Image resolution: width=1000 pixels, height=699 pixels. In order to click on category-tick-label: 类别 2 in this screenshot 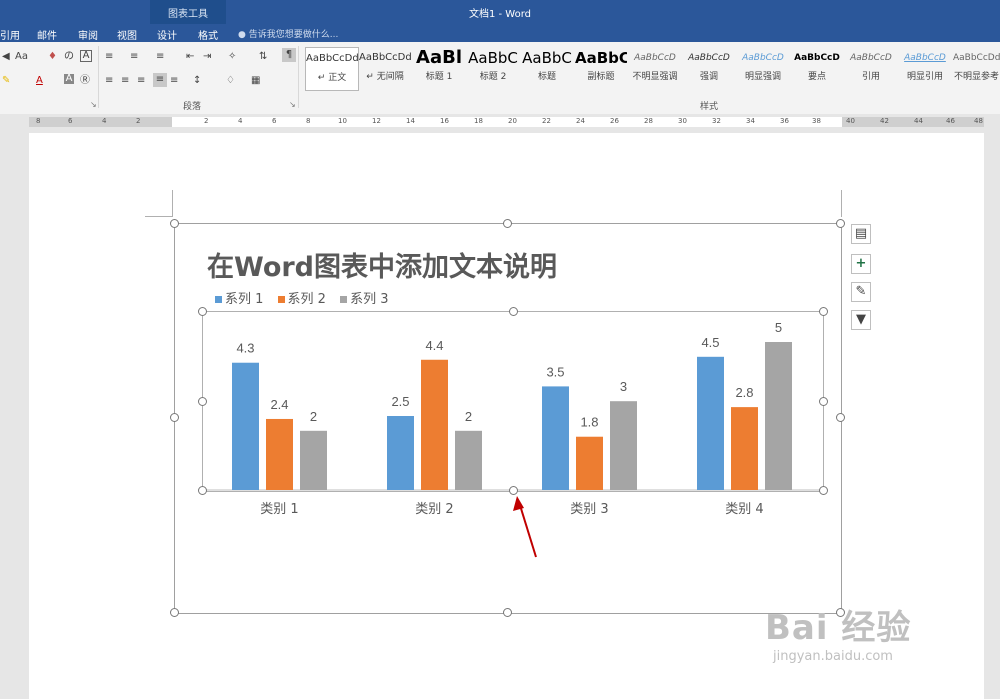, I will do `click(434, 509)`.